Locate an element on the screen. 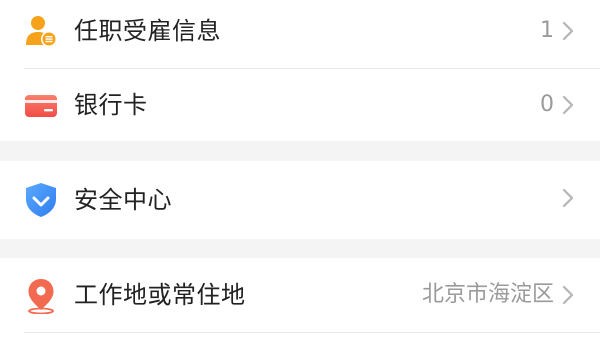  bank-card-count: 0 is located at coordinates (547, 104).